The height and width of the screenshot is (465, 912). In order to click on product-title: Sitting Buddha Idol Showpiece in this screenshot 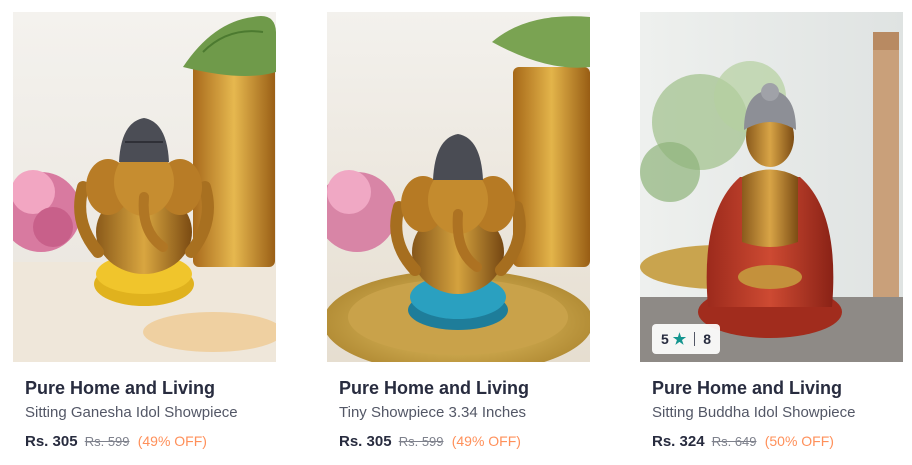, I will do `click(754, 412)`.